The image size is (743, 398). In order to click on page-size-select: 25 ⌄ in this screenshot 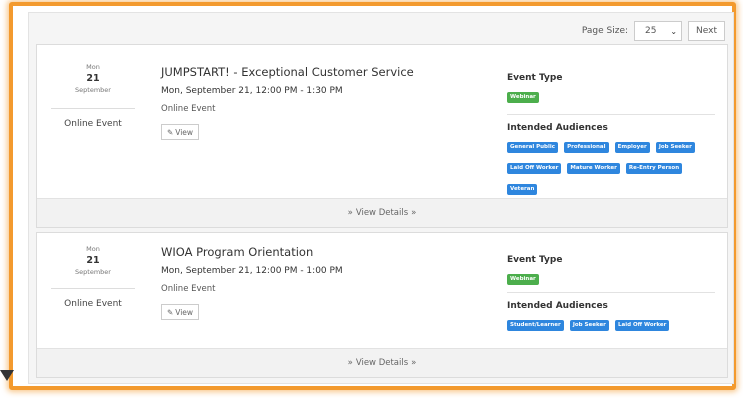, I will do `click(658, 31)`.